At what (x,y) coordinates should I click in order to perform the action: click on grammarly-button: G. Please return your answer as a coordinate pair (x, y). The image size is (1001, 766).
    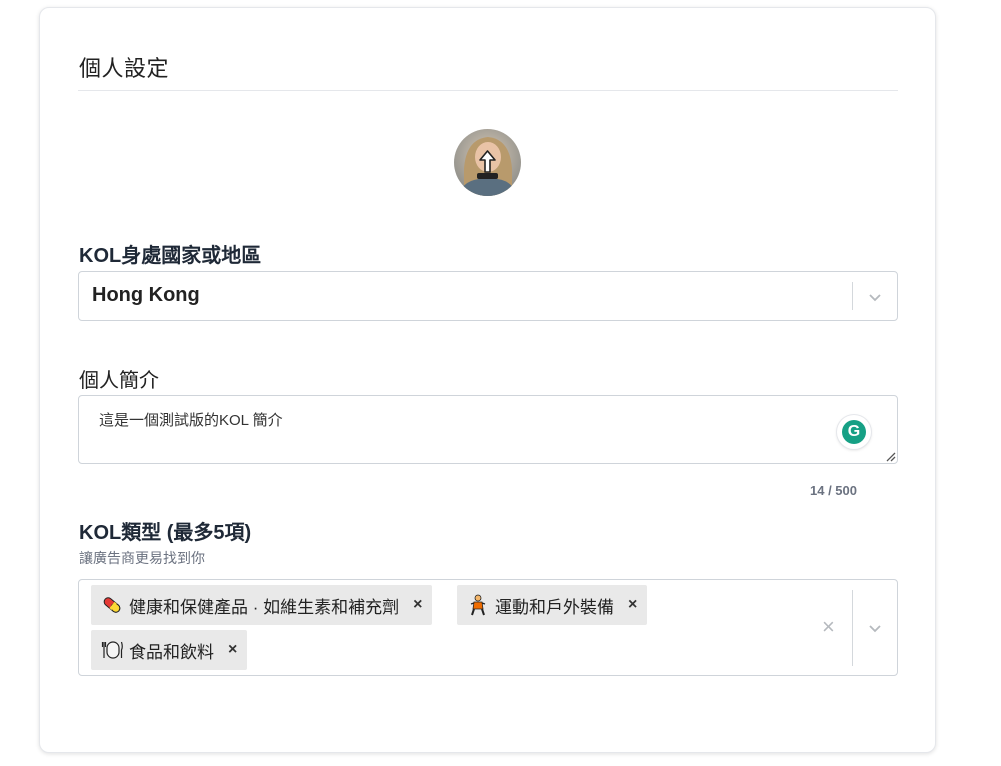
    Looking at the image, I should click on (854, 432).